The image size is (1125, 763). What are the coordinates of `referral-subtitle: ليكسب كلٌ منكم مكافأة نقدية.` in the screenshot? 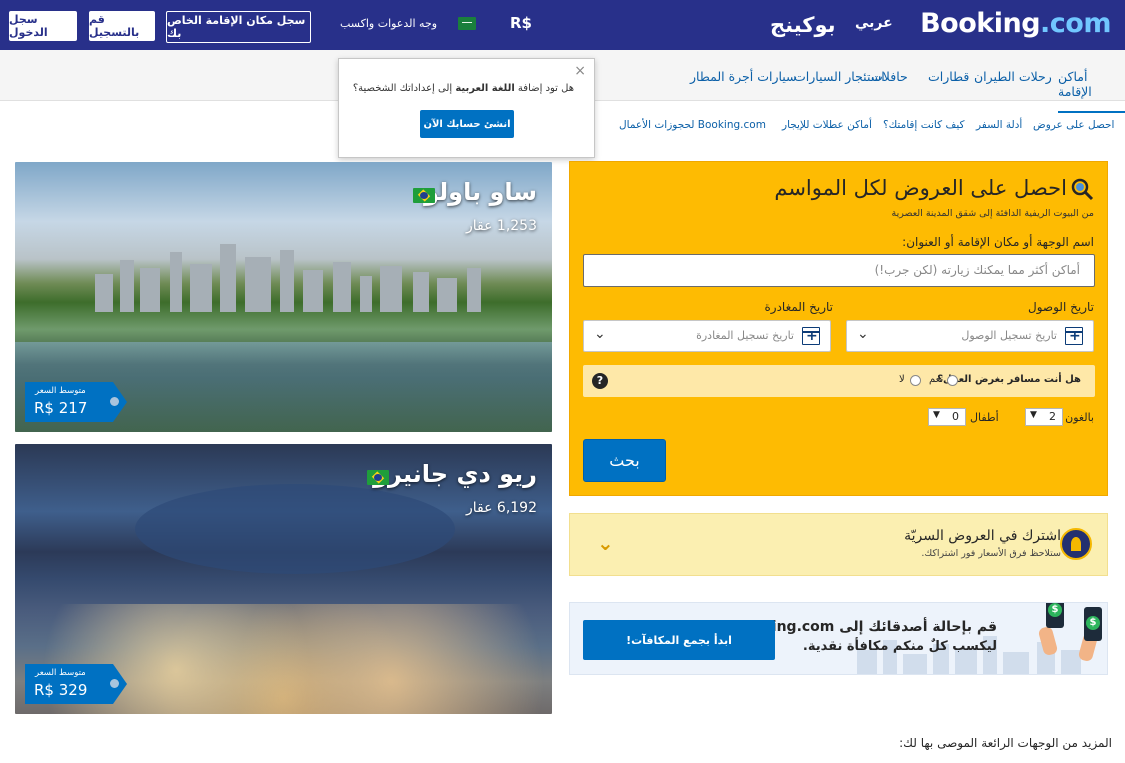 It's located at (899, 646).